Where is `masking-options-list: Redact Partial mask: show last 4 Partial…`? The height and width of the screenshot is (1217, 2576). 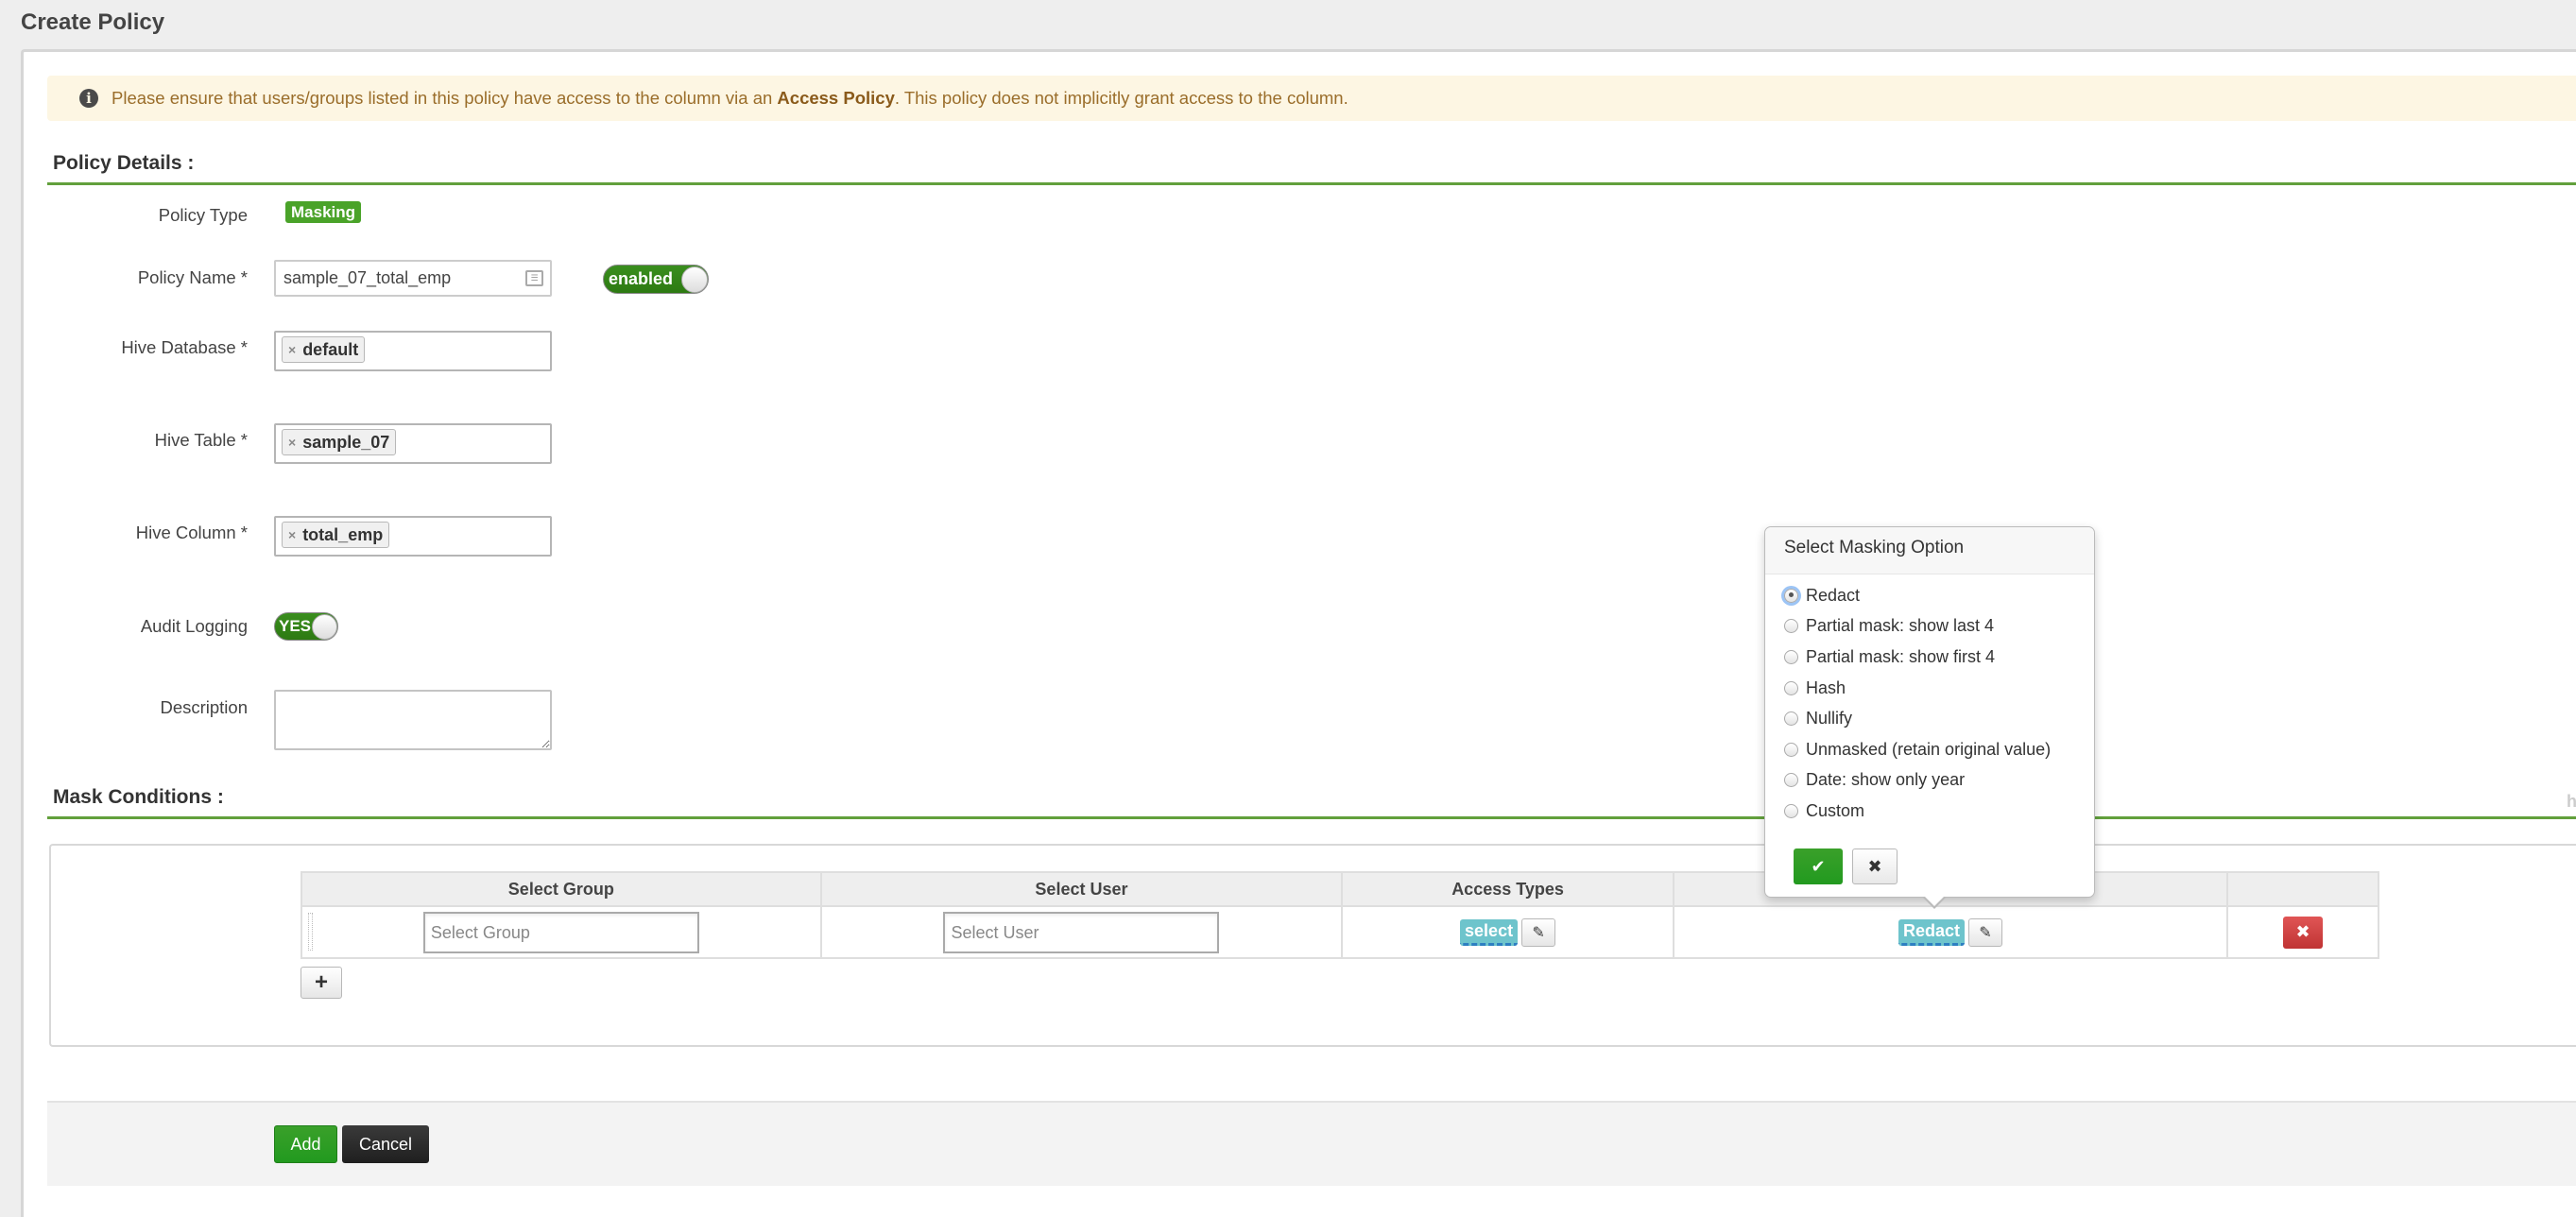
masking-options-list: Redact Partial mask: show last 4 Partial… is located at coordinates (1929, 700).